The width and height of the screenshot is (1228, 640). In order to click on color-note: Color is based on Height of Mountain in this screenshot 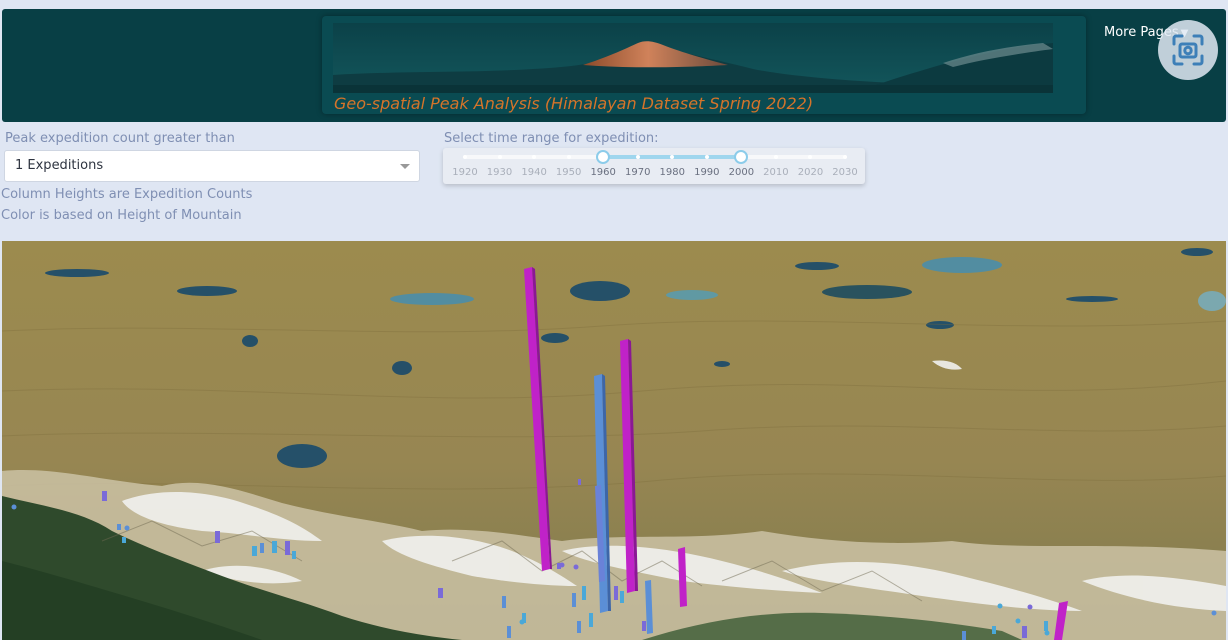, I will do `click(121, 215)`.